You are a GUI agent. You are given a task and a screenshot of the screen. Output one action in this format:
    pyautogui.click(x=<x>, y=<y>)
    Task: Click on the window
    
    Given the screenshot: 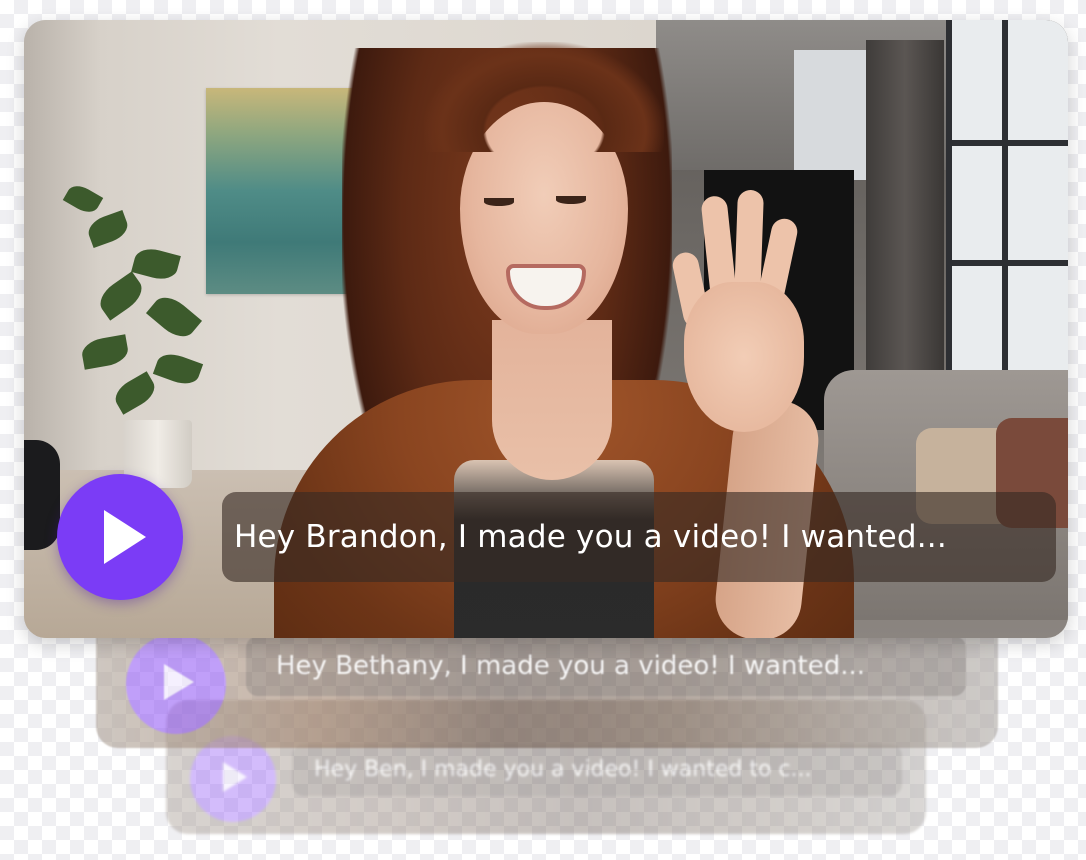 What is the action you would take?
    pyautogui.click(x=1007, y=200)
    